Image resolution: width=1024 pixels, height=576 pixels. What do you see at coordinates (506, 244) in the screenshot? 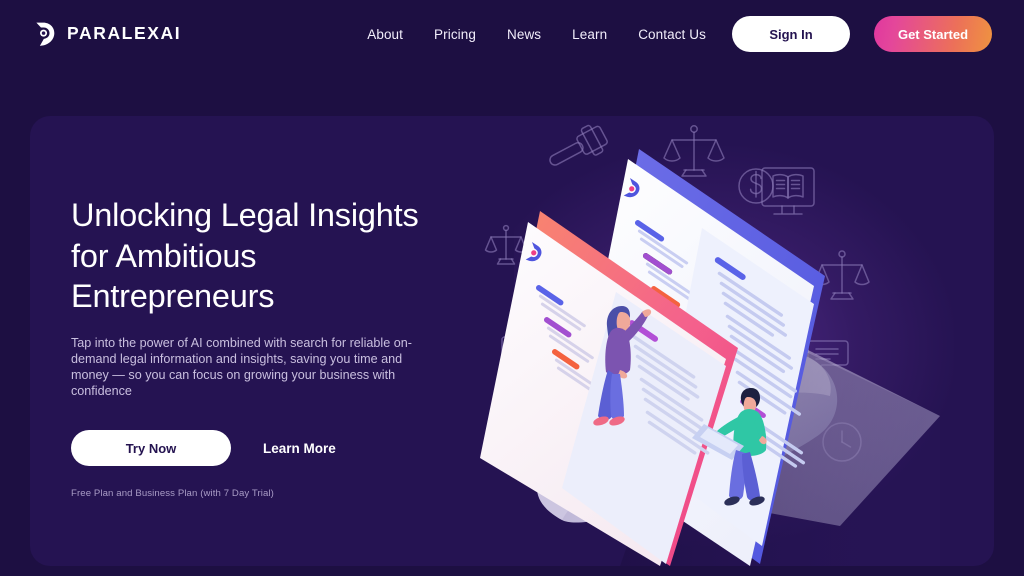
I see `scales-of-justice-small-icon` at bounding box center [506, 244].